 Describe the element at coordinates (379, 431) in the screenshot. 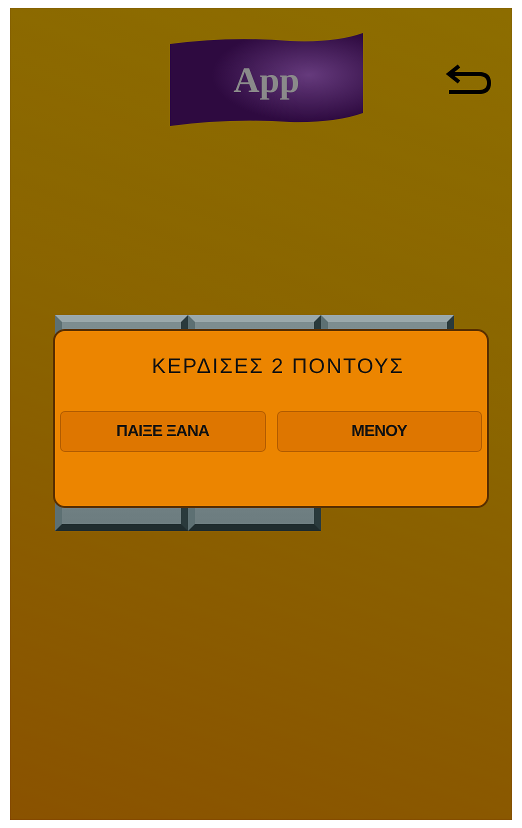

I see `dialog-button: ΜΕΝΟΥ` at that location.